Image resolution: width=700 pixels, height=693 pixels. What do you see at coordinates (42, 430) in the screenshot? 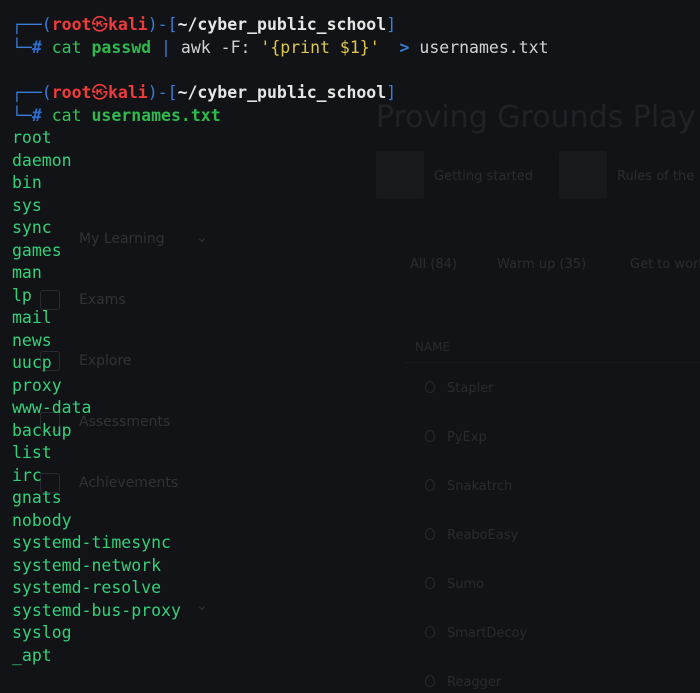
I see `output-line: backup` at bounding box center [42, 430].